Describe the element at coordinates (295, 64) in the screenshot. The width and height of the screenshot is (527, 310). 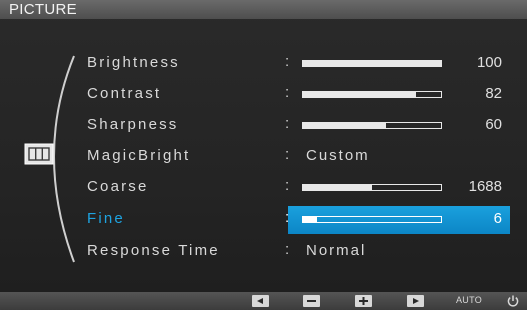
I see `menu-item-brightness: Brightness : 100` at that location.